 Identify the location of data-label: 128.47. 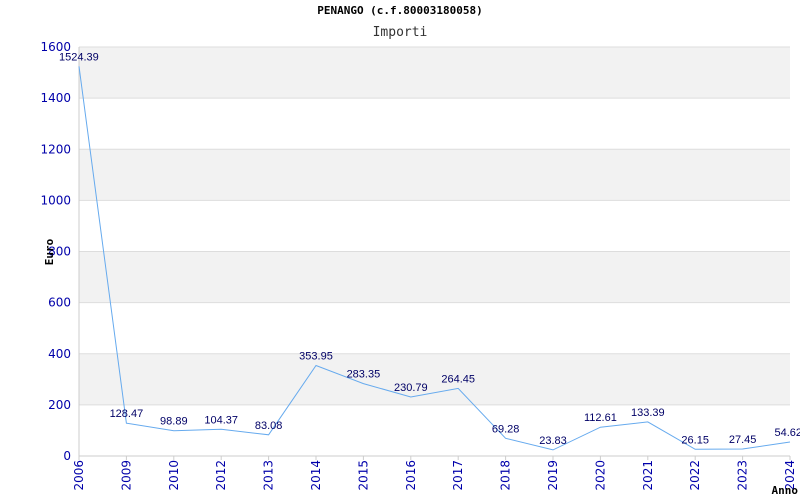
(127, 414).